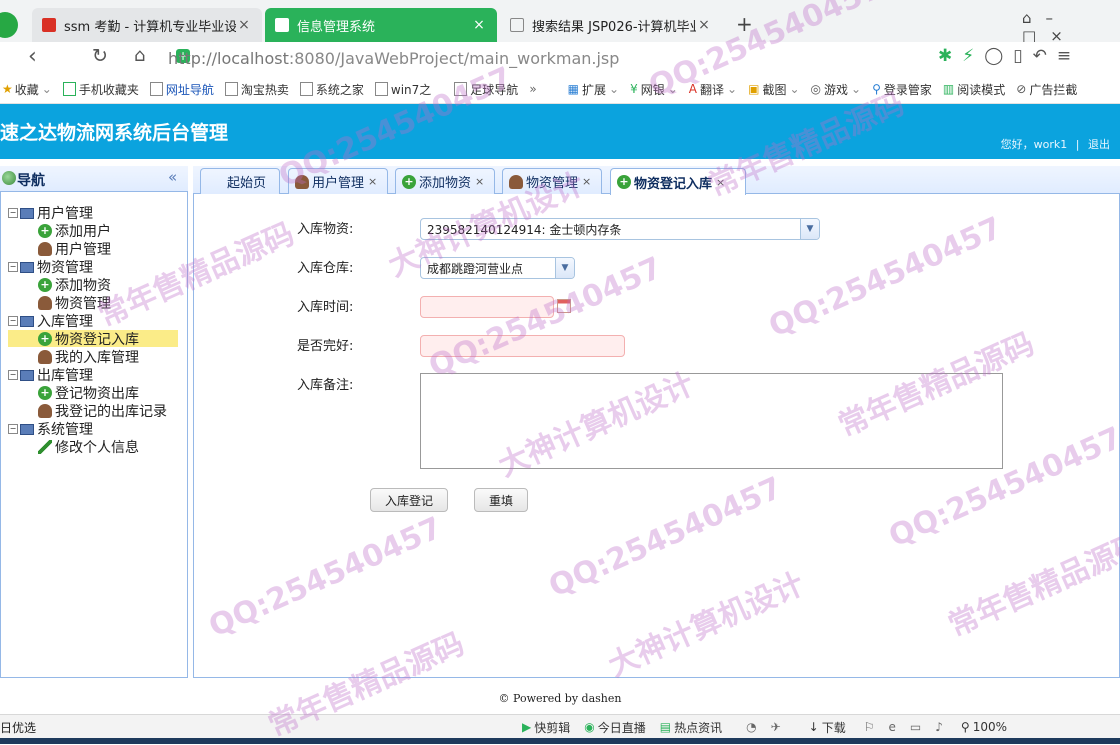 The width and height of the screenshot is (1120, 745). I want to click on extension-item: ⊘ 广告拦截, so click(1046, 89).